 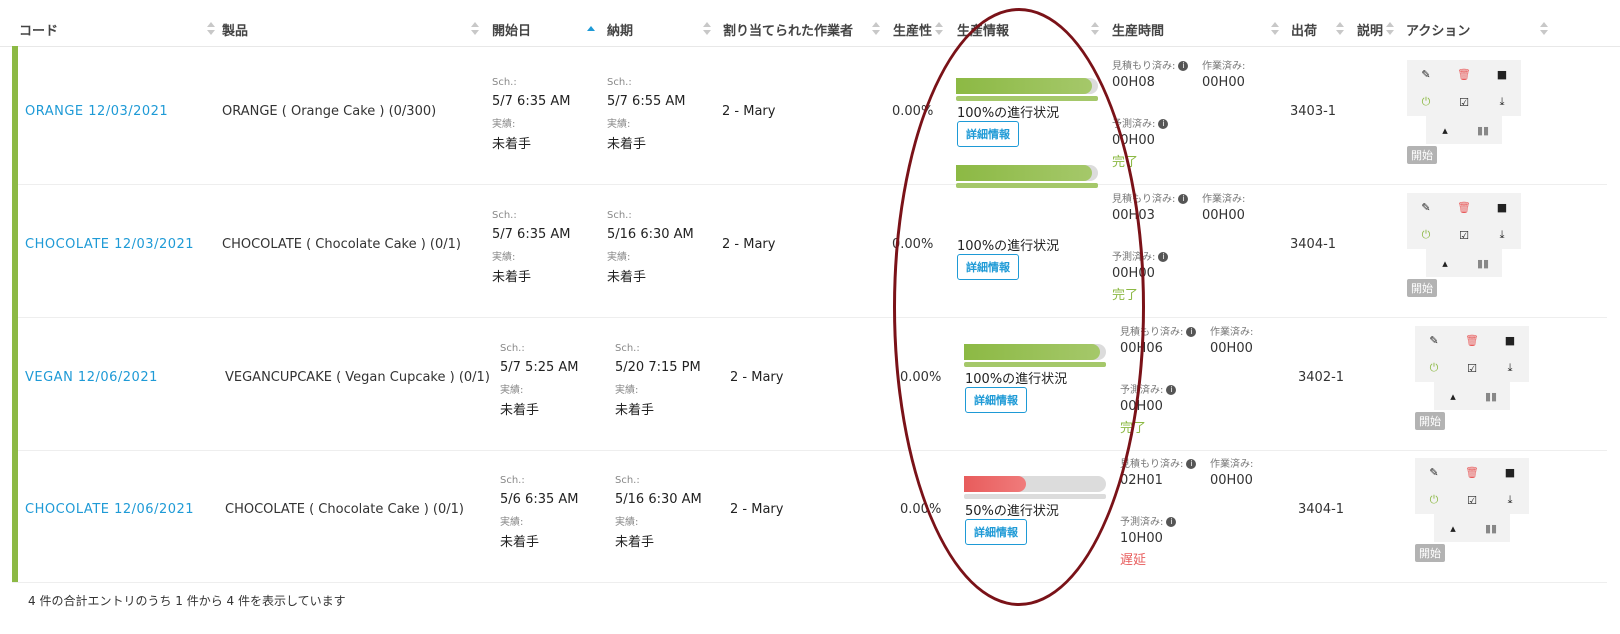 I want to click on sort-desc-icon, so click(x=1390, y=30).